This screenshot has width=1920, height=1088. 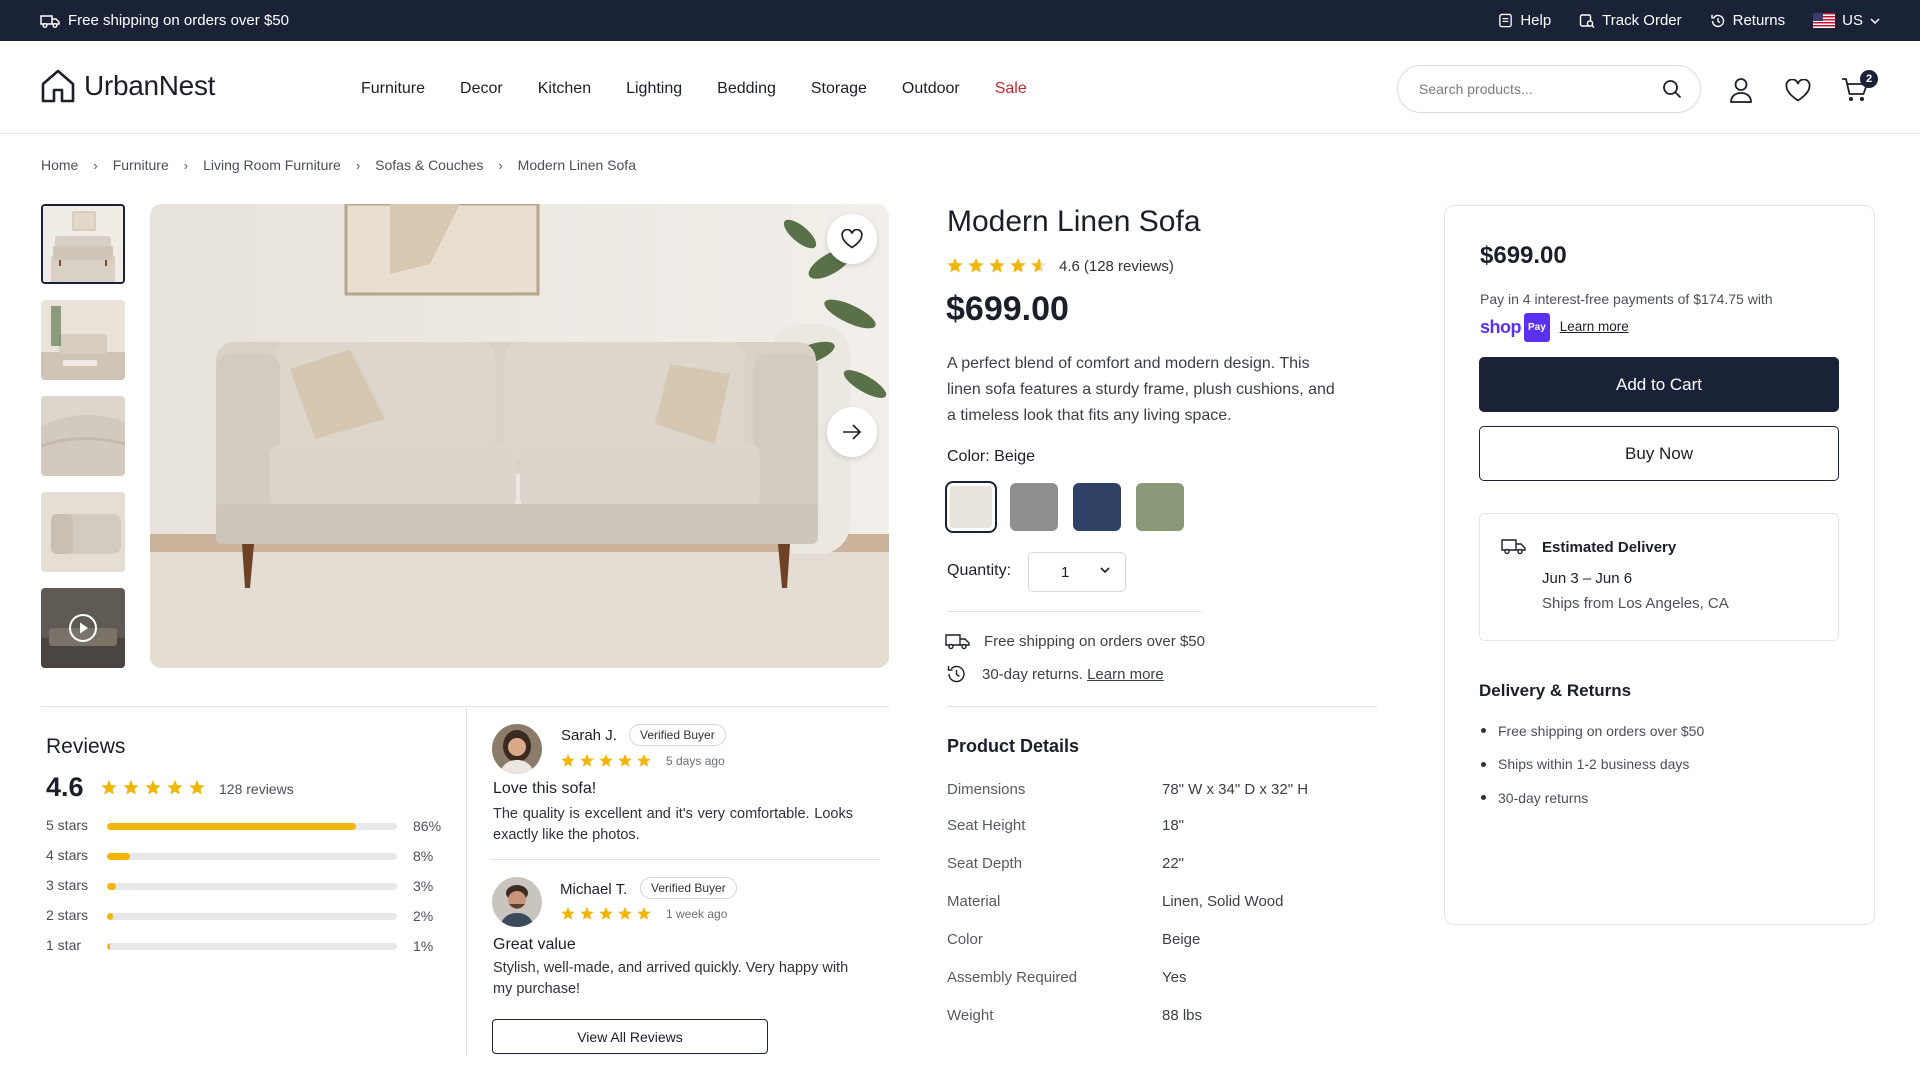 What do you see at coordinates (67, 885) in the screenshot?
I see `distribution-label: 3 stars` at bounding box center [67, 885].